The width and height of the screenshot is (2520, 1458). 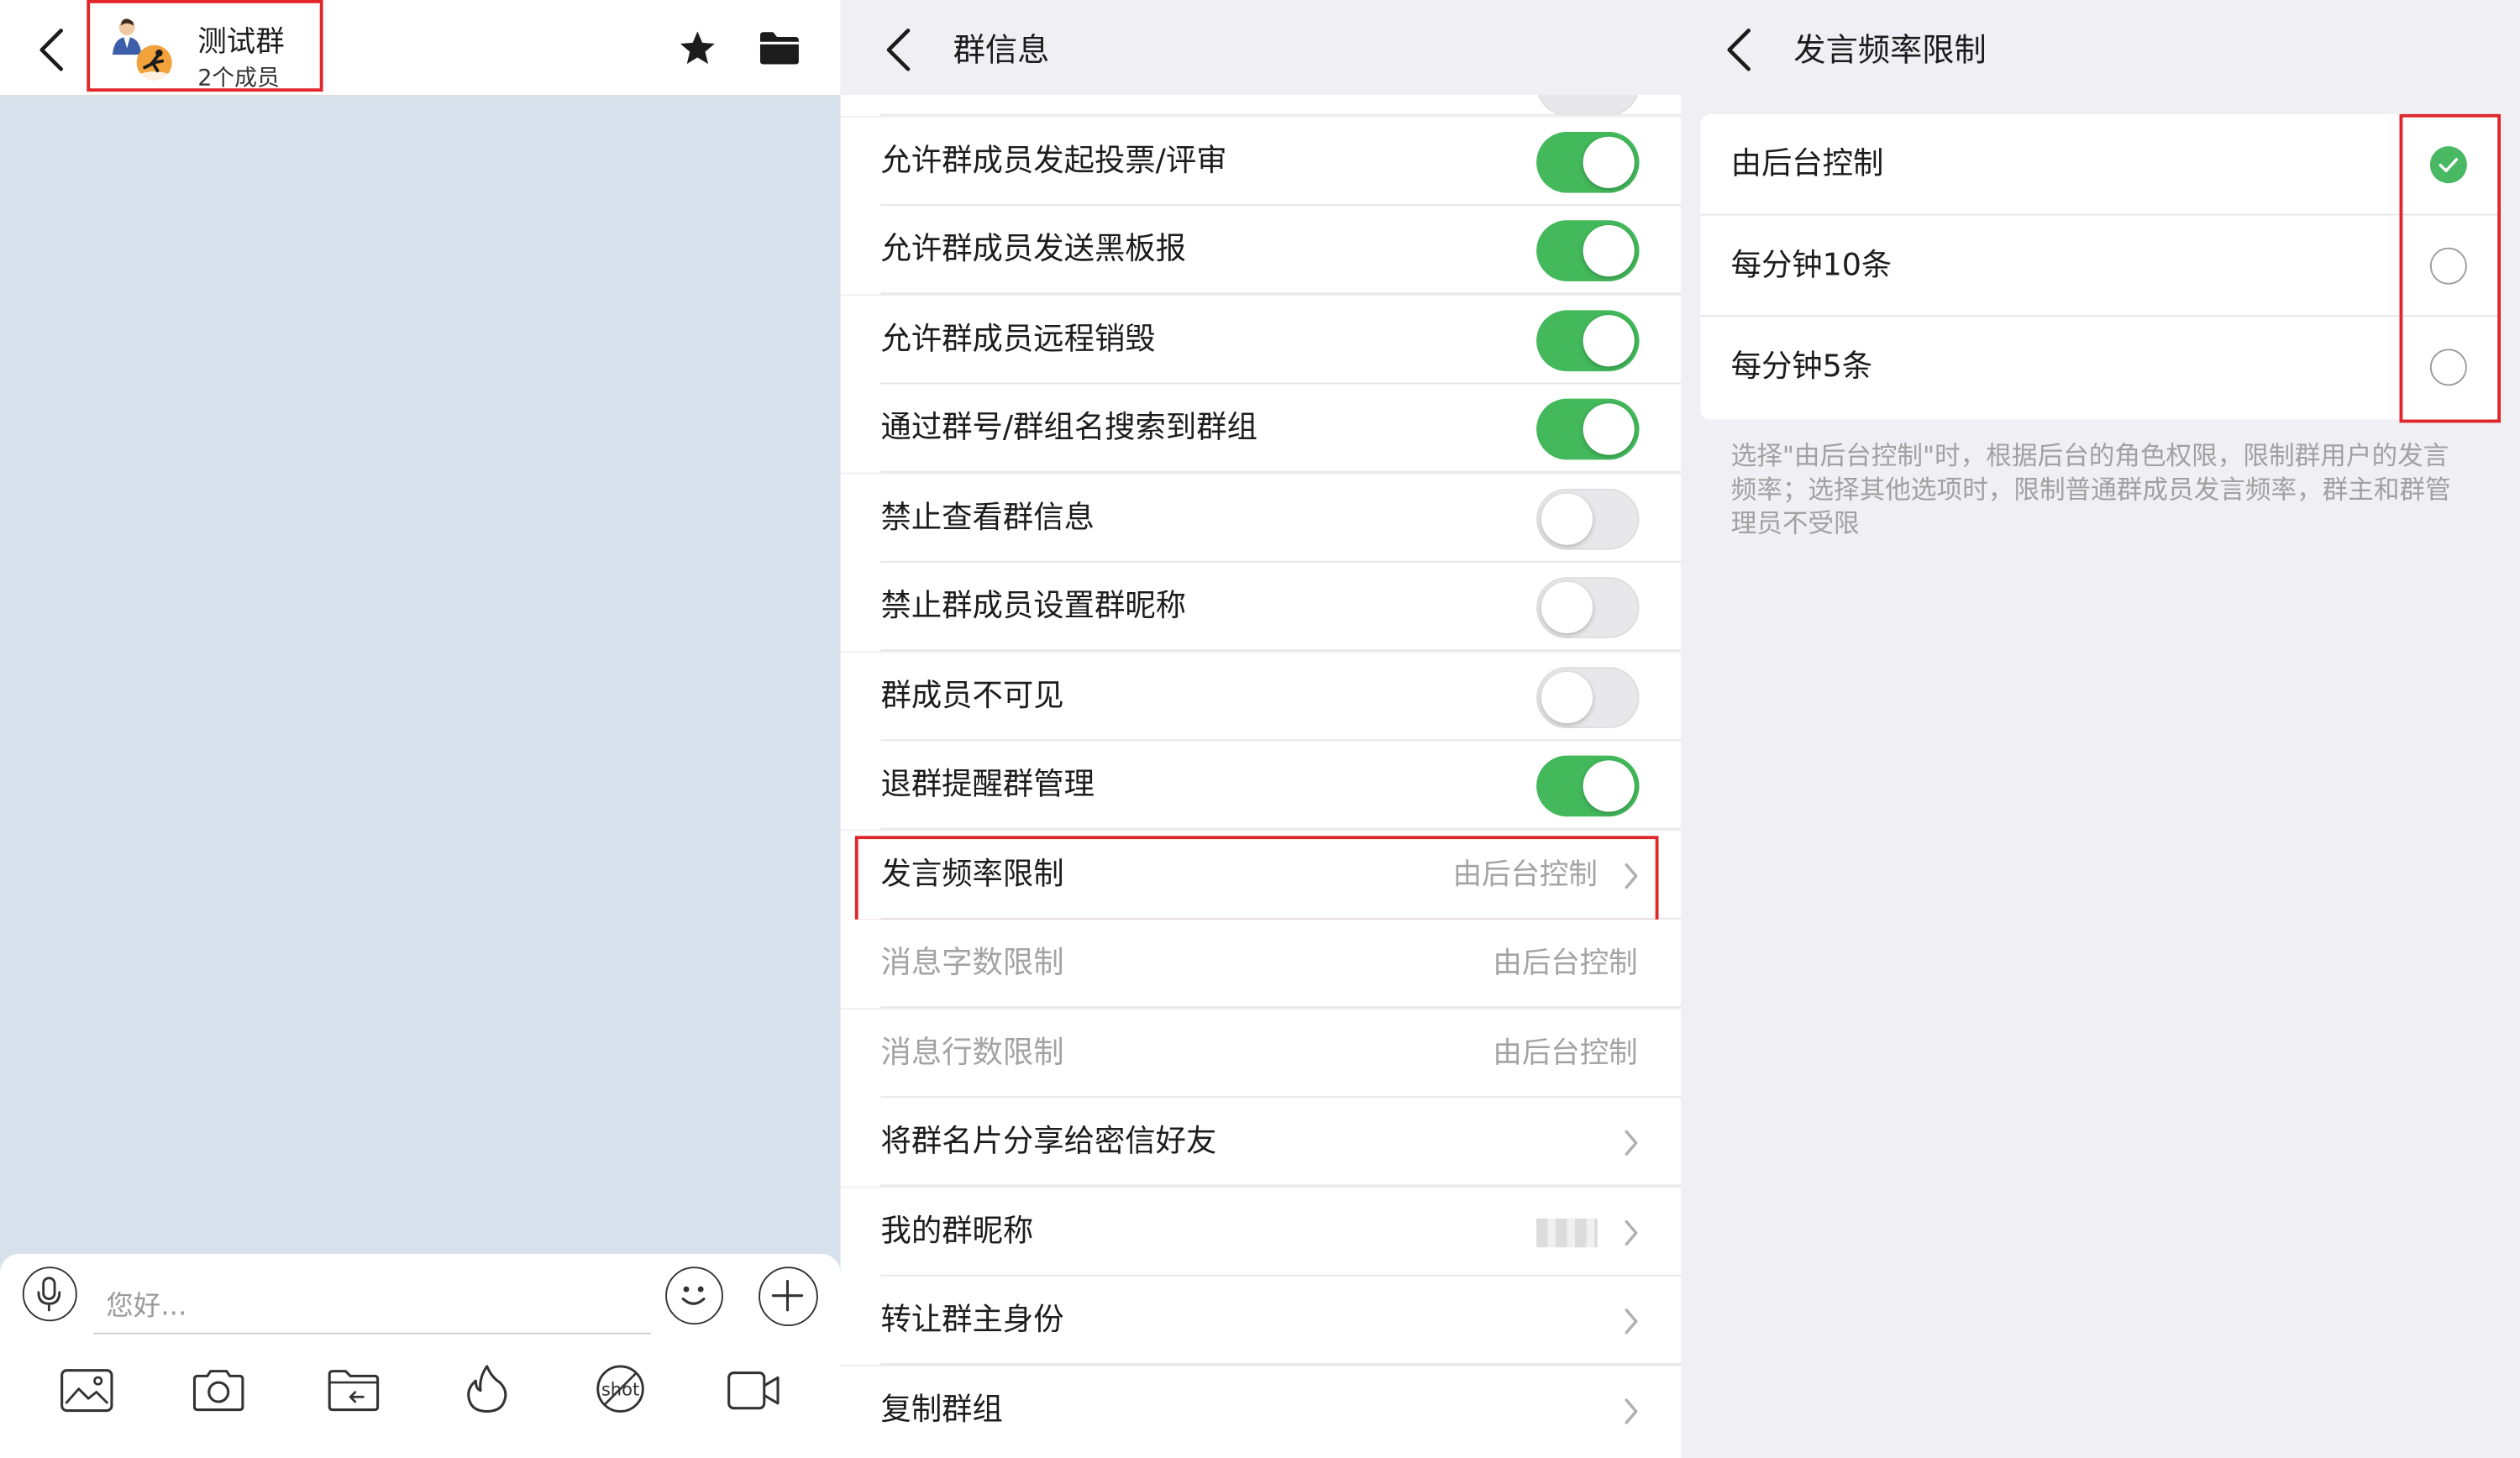 What do you see at coordinates (1261, 1412) in the screenshot?
I see `copy-group-row: 复制群组` at bounding box center [1261, 1412].